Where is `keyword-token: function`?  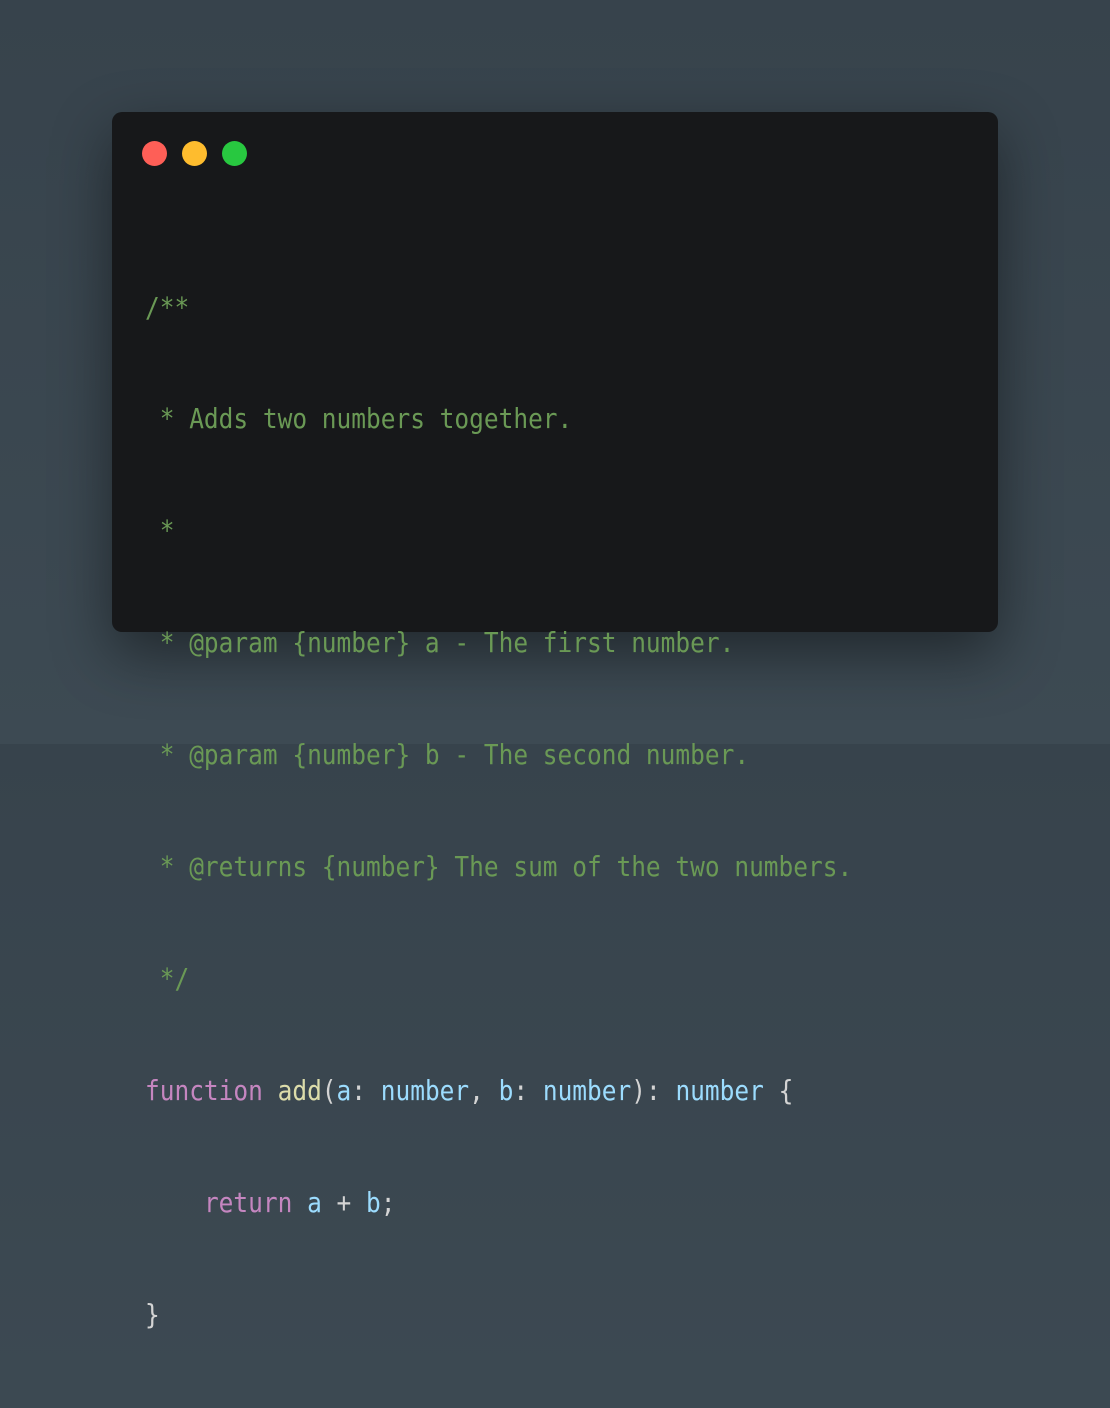 keyword-token: function is located at coordinates (204, 1090).